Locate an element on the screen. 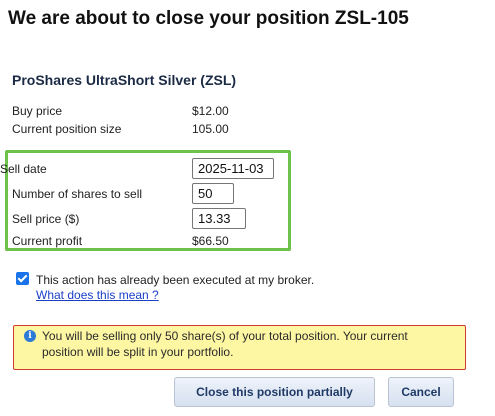 The height and width of the screenshot is (416, 495). position-size-value: 105.00 is located at coordinates (210, 129).